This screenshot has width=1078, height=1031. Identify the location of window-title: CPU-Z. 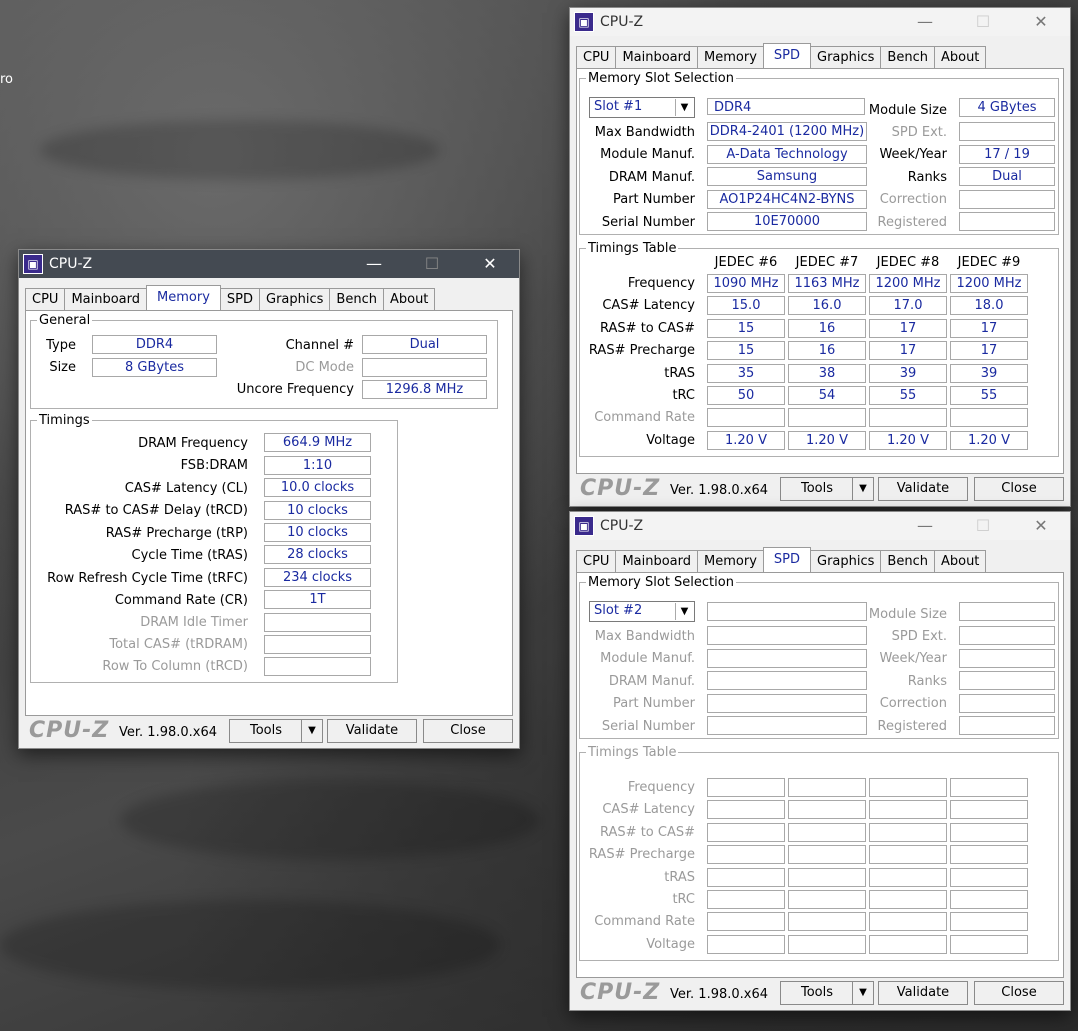
(622, 22).